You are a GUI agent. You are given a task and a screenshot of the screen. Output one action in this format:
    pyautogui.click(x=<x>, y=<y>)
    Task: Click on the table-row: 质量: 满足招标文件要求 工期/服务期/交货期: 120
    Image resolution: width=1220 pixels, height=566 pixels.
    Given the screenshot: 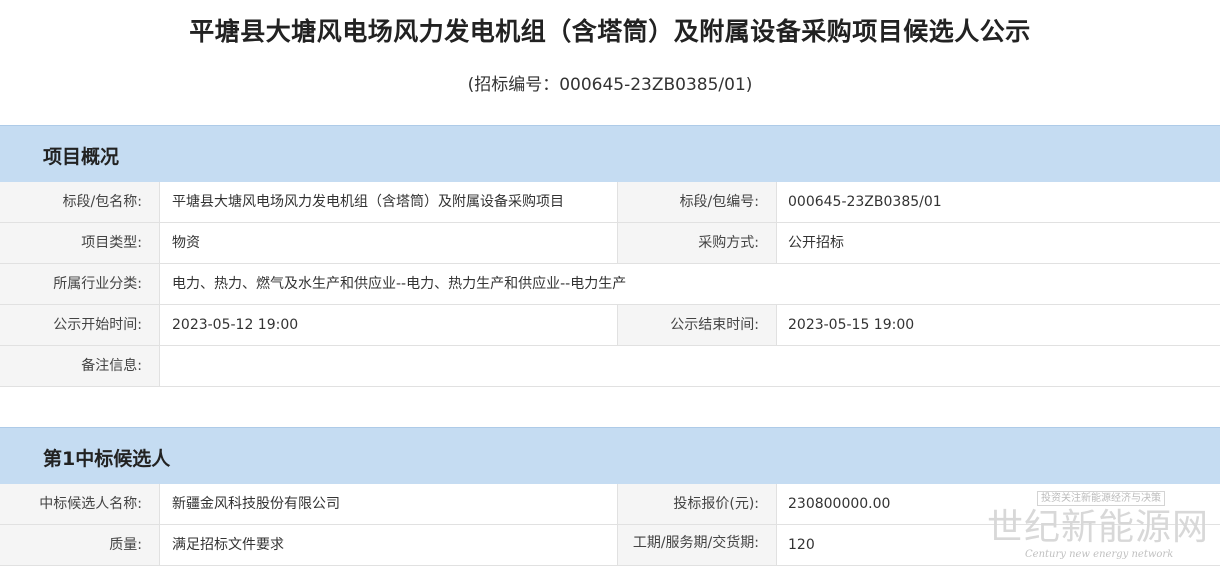 What is the action you would take?
    pyautogui.click(x=610, y=545)
    